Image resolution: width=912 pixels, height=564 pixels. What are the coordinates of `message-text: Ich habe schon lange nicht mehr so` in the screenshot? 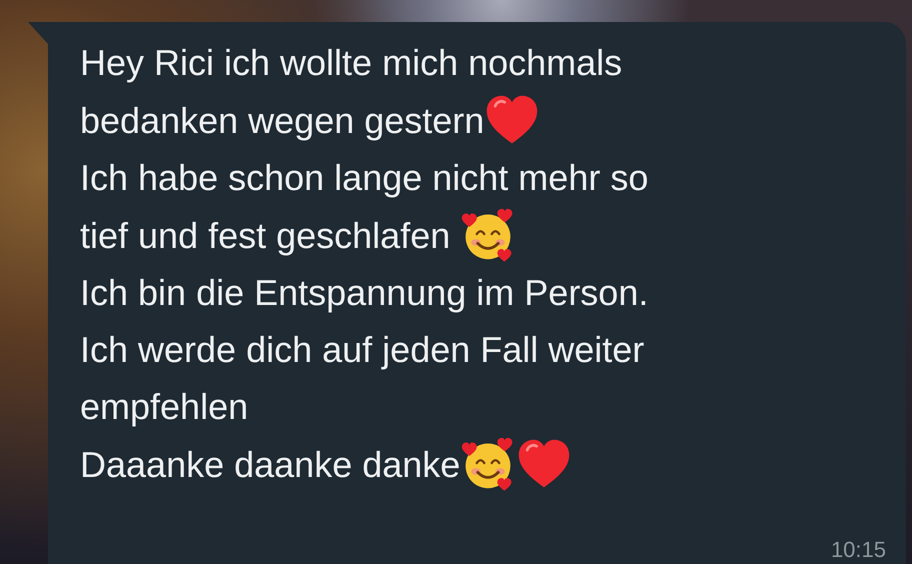 It's located at (364, 178).